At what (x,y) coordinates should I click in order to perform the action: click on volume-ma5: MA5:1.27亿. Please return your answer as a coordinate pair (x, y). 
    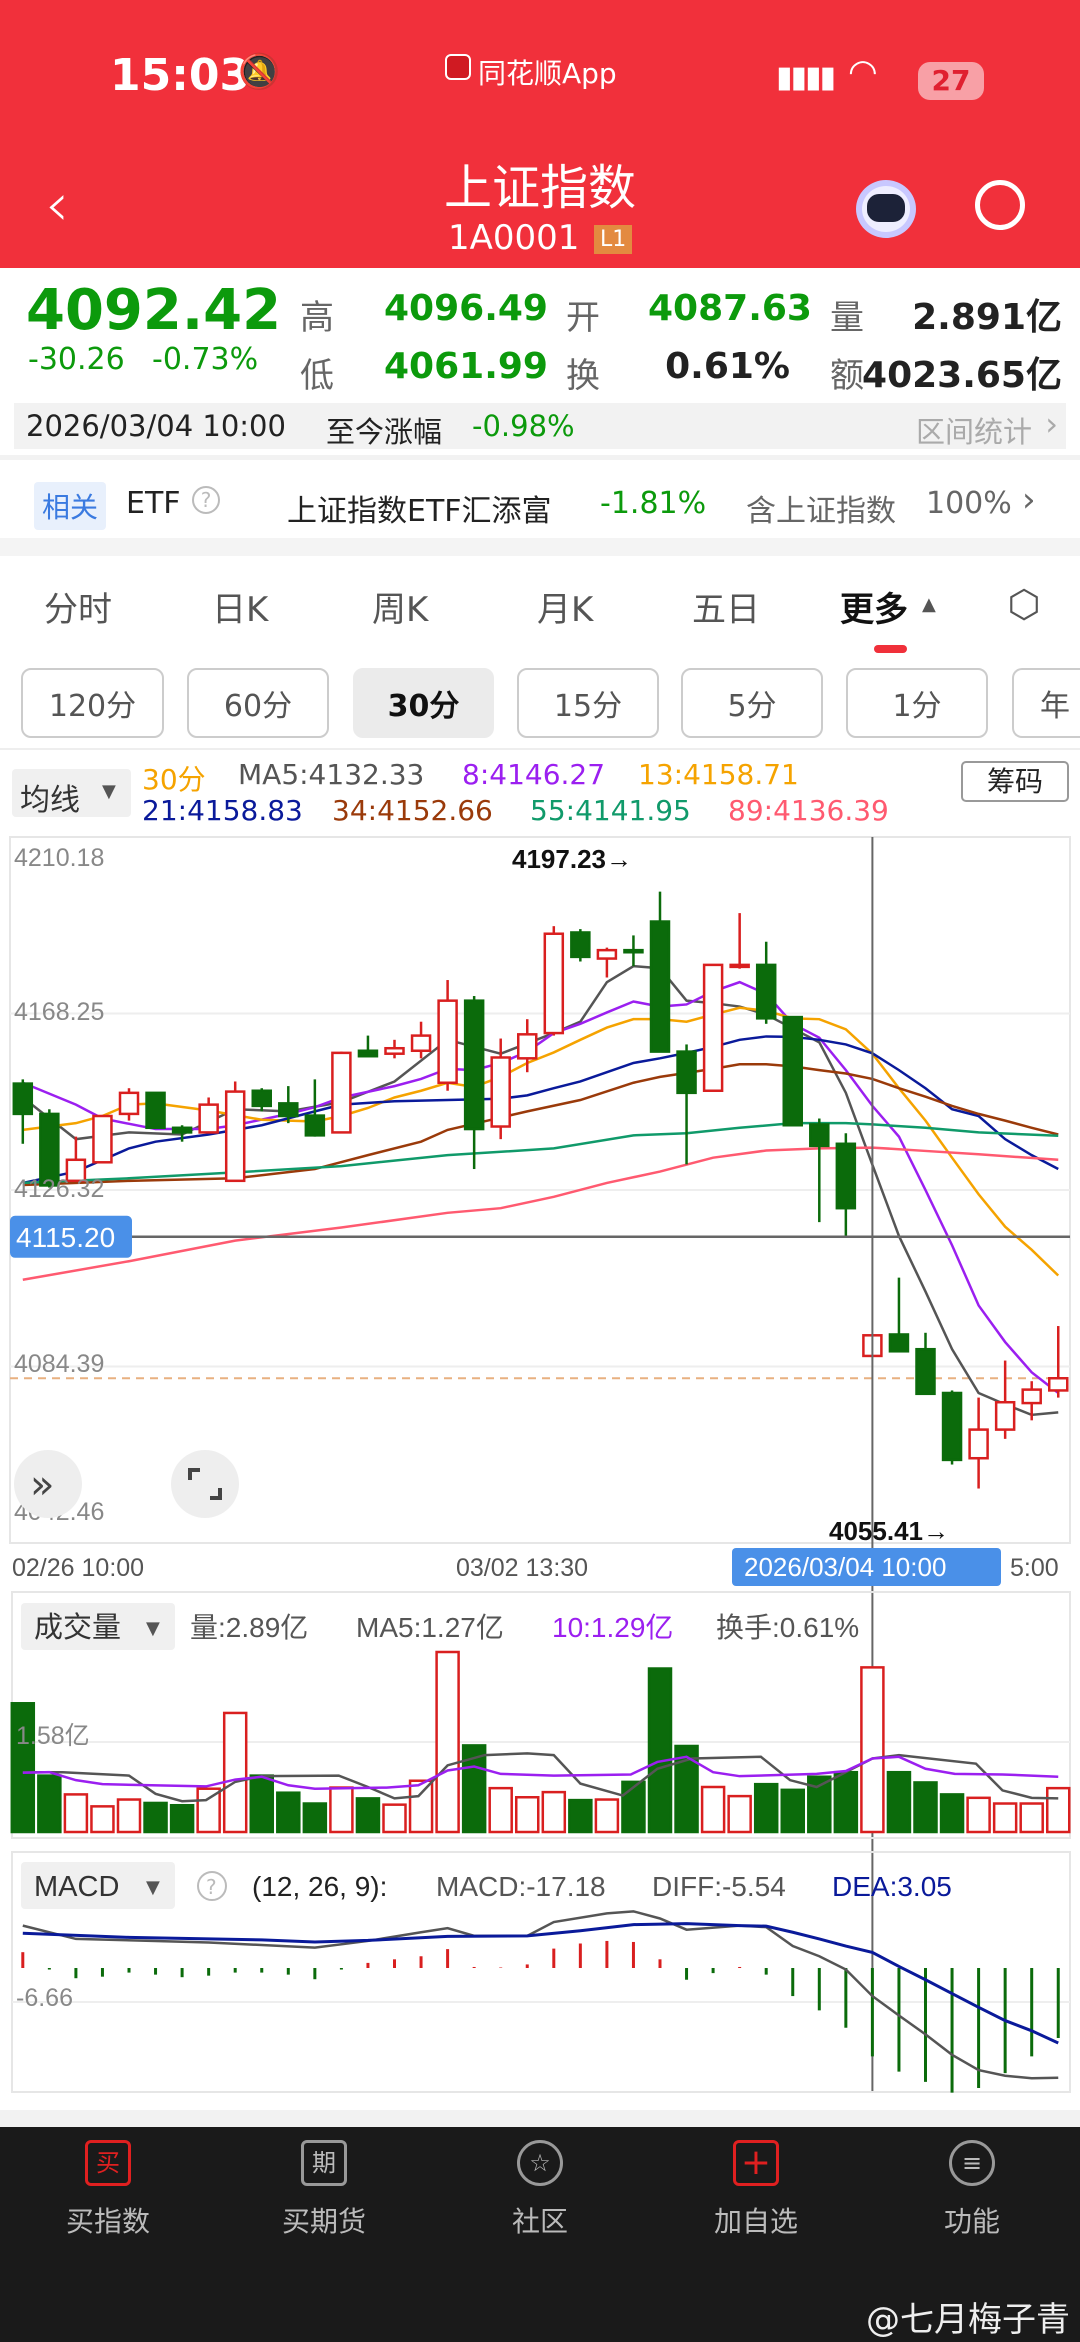
    Looking at the image, I should click on (430, 1627).